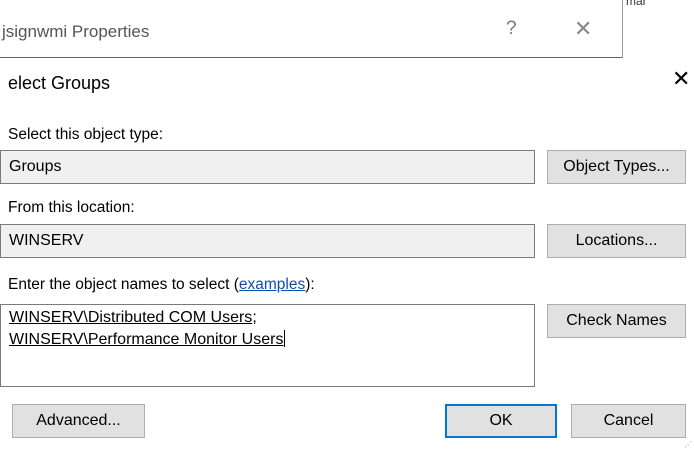  I want to click on location-label: From this location:, so click(71, 207).